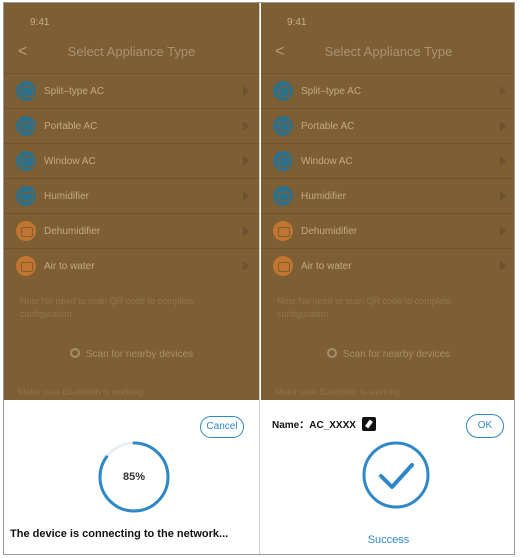 The image size is (520, 558). What do you see at coordinates (396, 475) in the screenshot?
I see `success-check-icon` at bounding box center [396, 475].